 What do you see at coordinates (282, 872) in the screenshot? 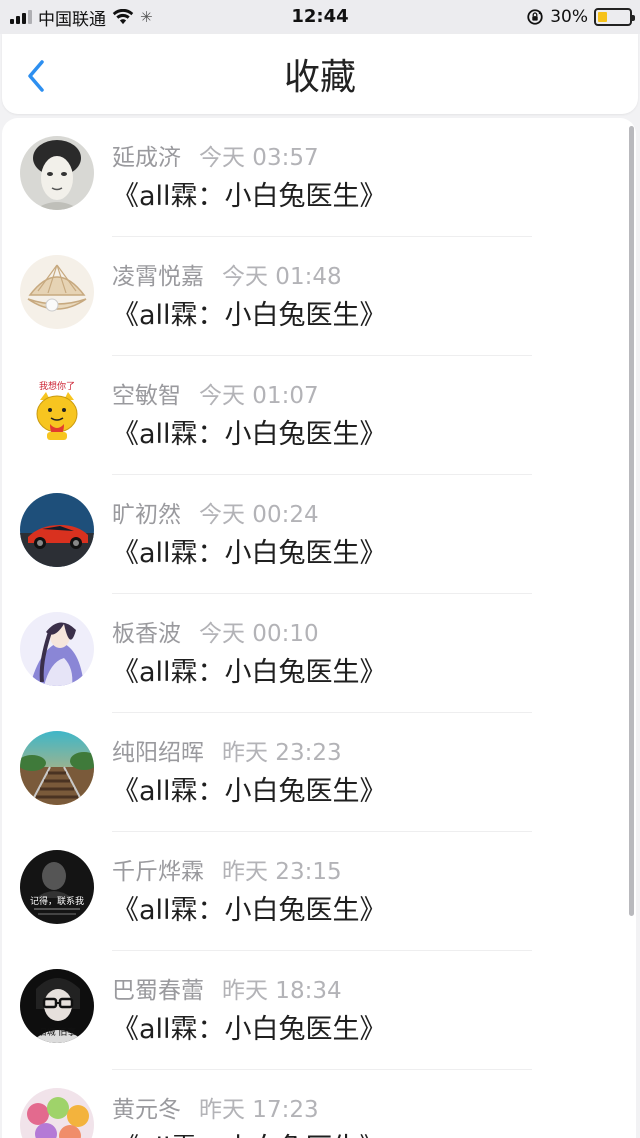
I see `timestamp: 昨天 23:15` at bounding box center [282, 872].